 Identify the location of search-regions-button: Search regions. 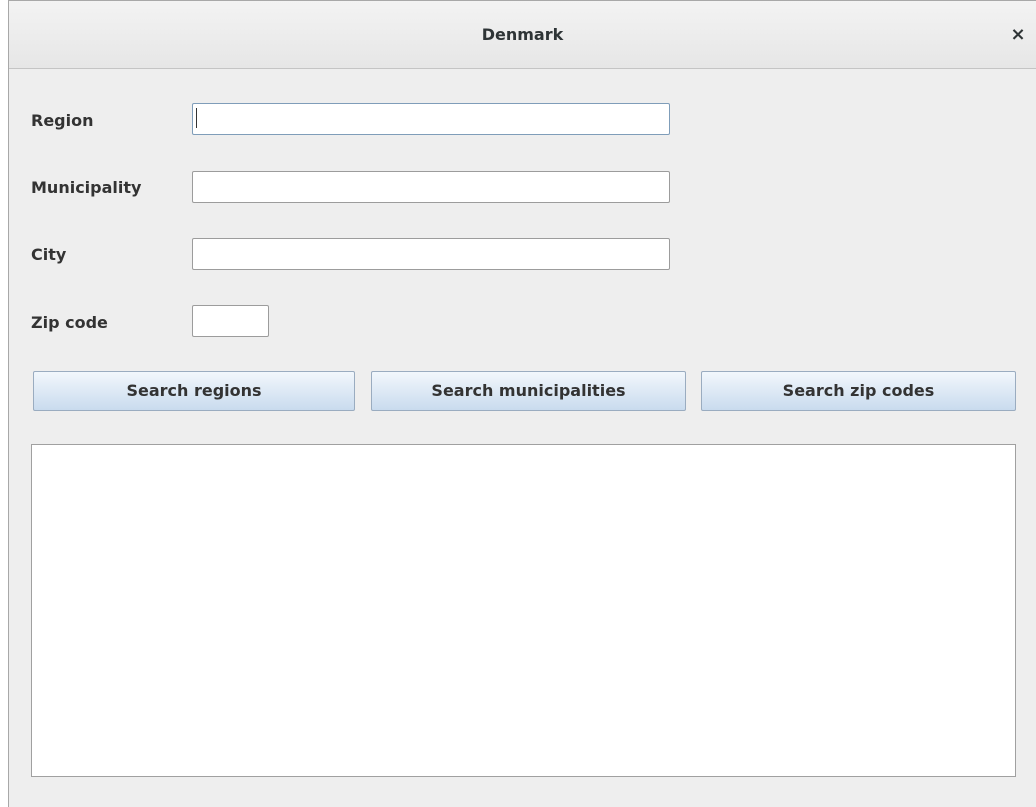
(194, 391).